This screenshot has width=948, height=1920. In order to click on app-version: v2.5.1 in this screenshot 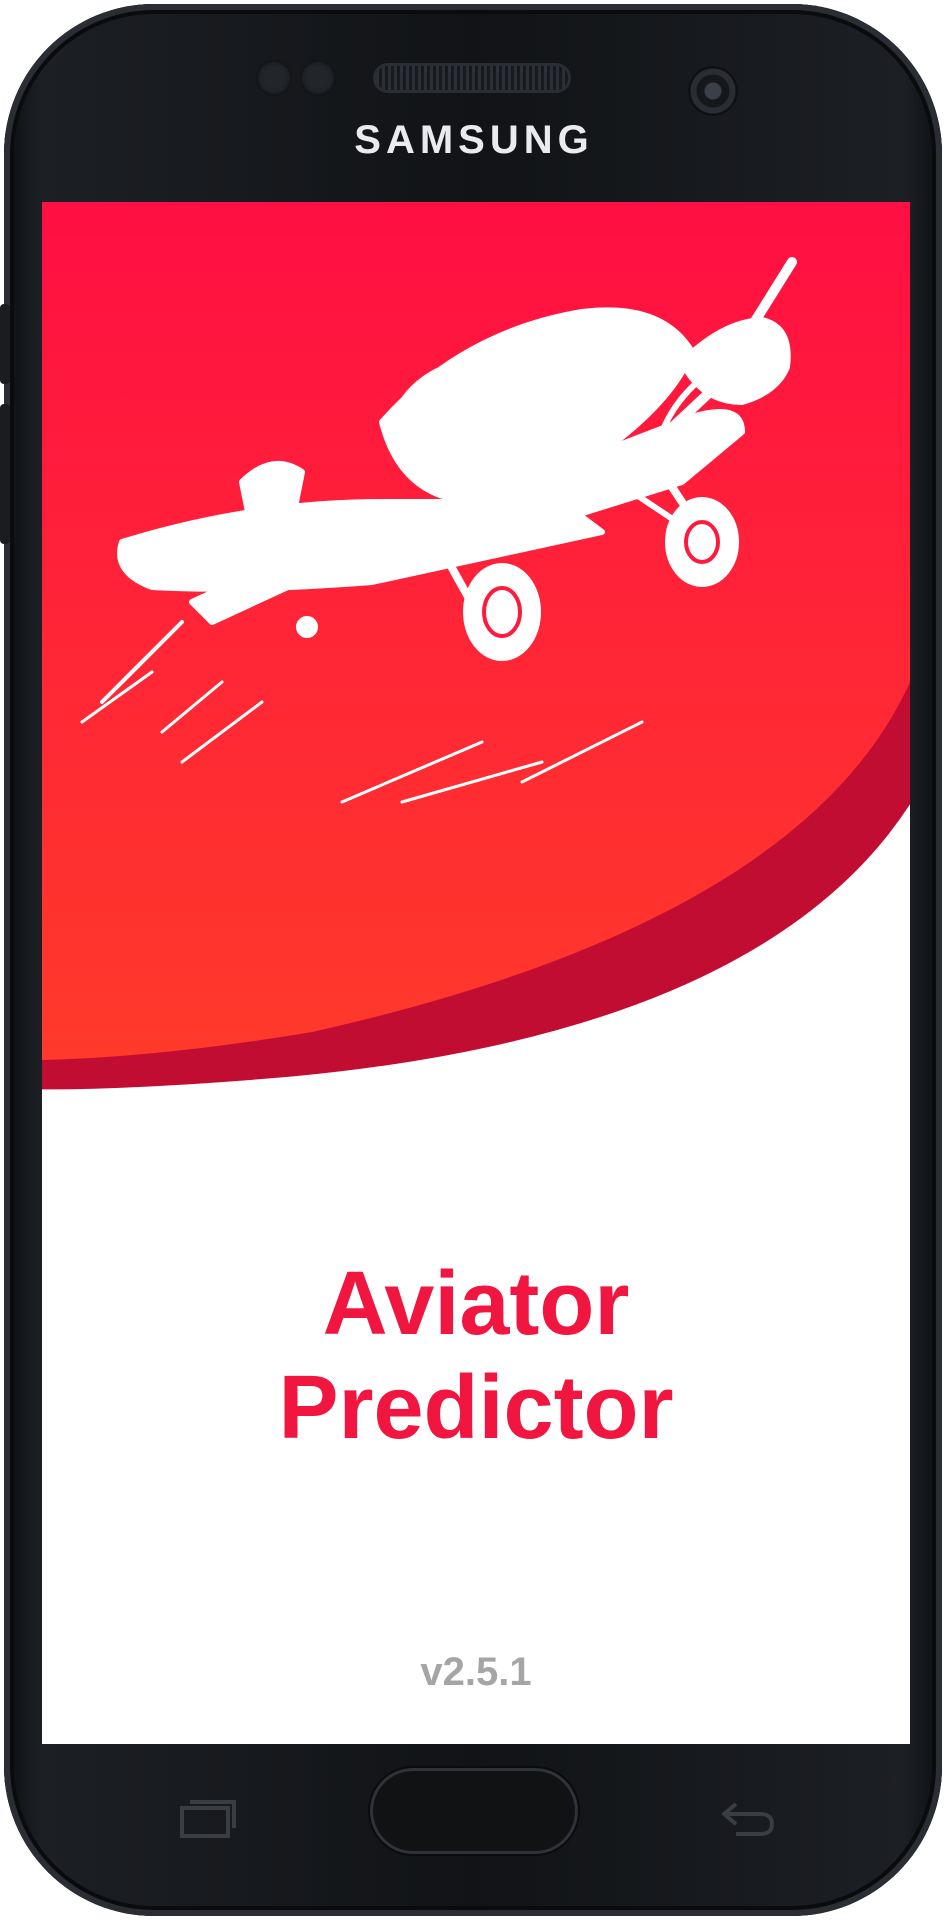, I will do `click(476, 1672)`.